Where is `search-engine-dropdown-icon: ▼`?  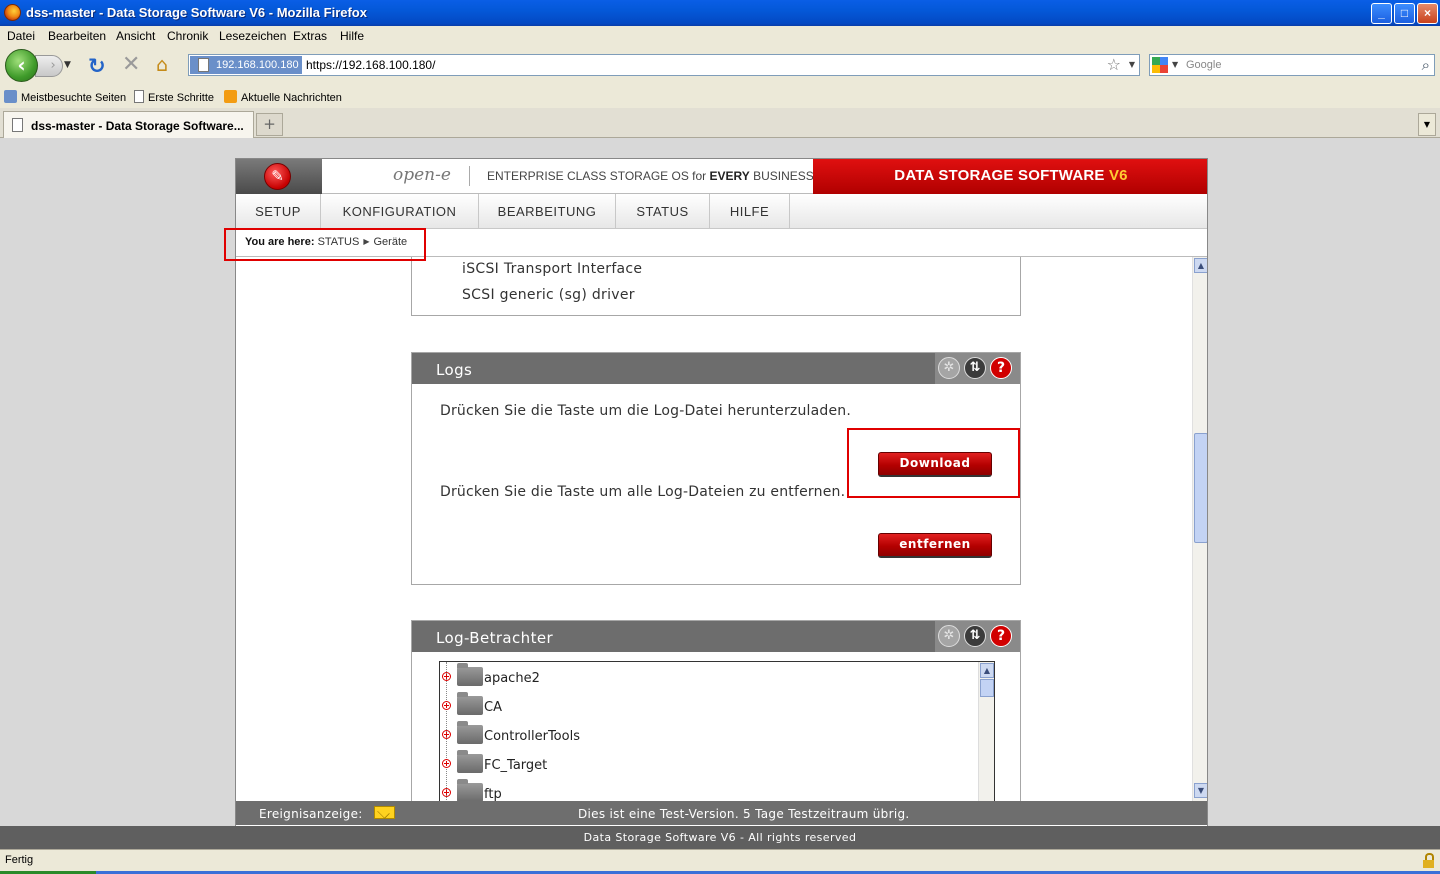
search-engine-dropdown-icon: ▼ is located at coordinates (1175, 64).